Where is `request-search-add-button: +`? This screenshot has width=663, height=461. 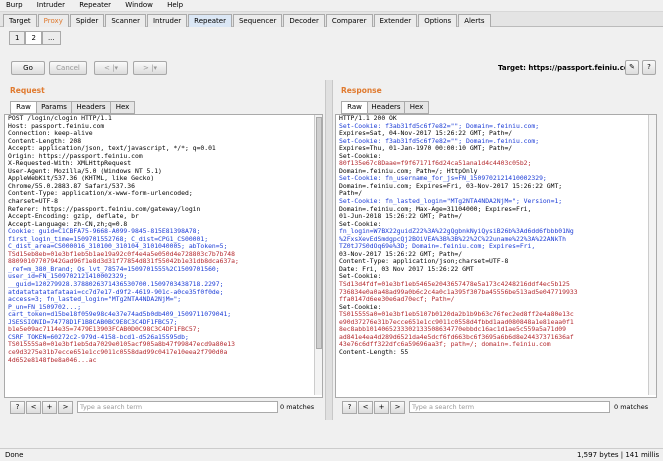 request-search-add-button: + is located at coordinates (49, 407).